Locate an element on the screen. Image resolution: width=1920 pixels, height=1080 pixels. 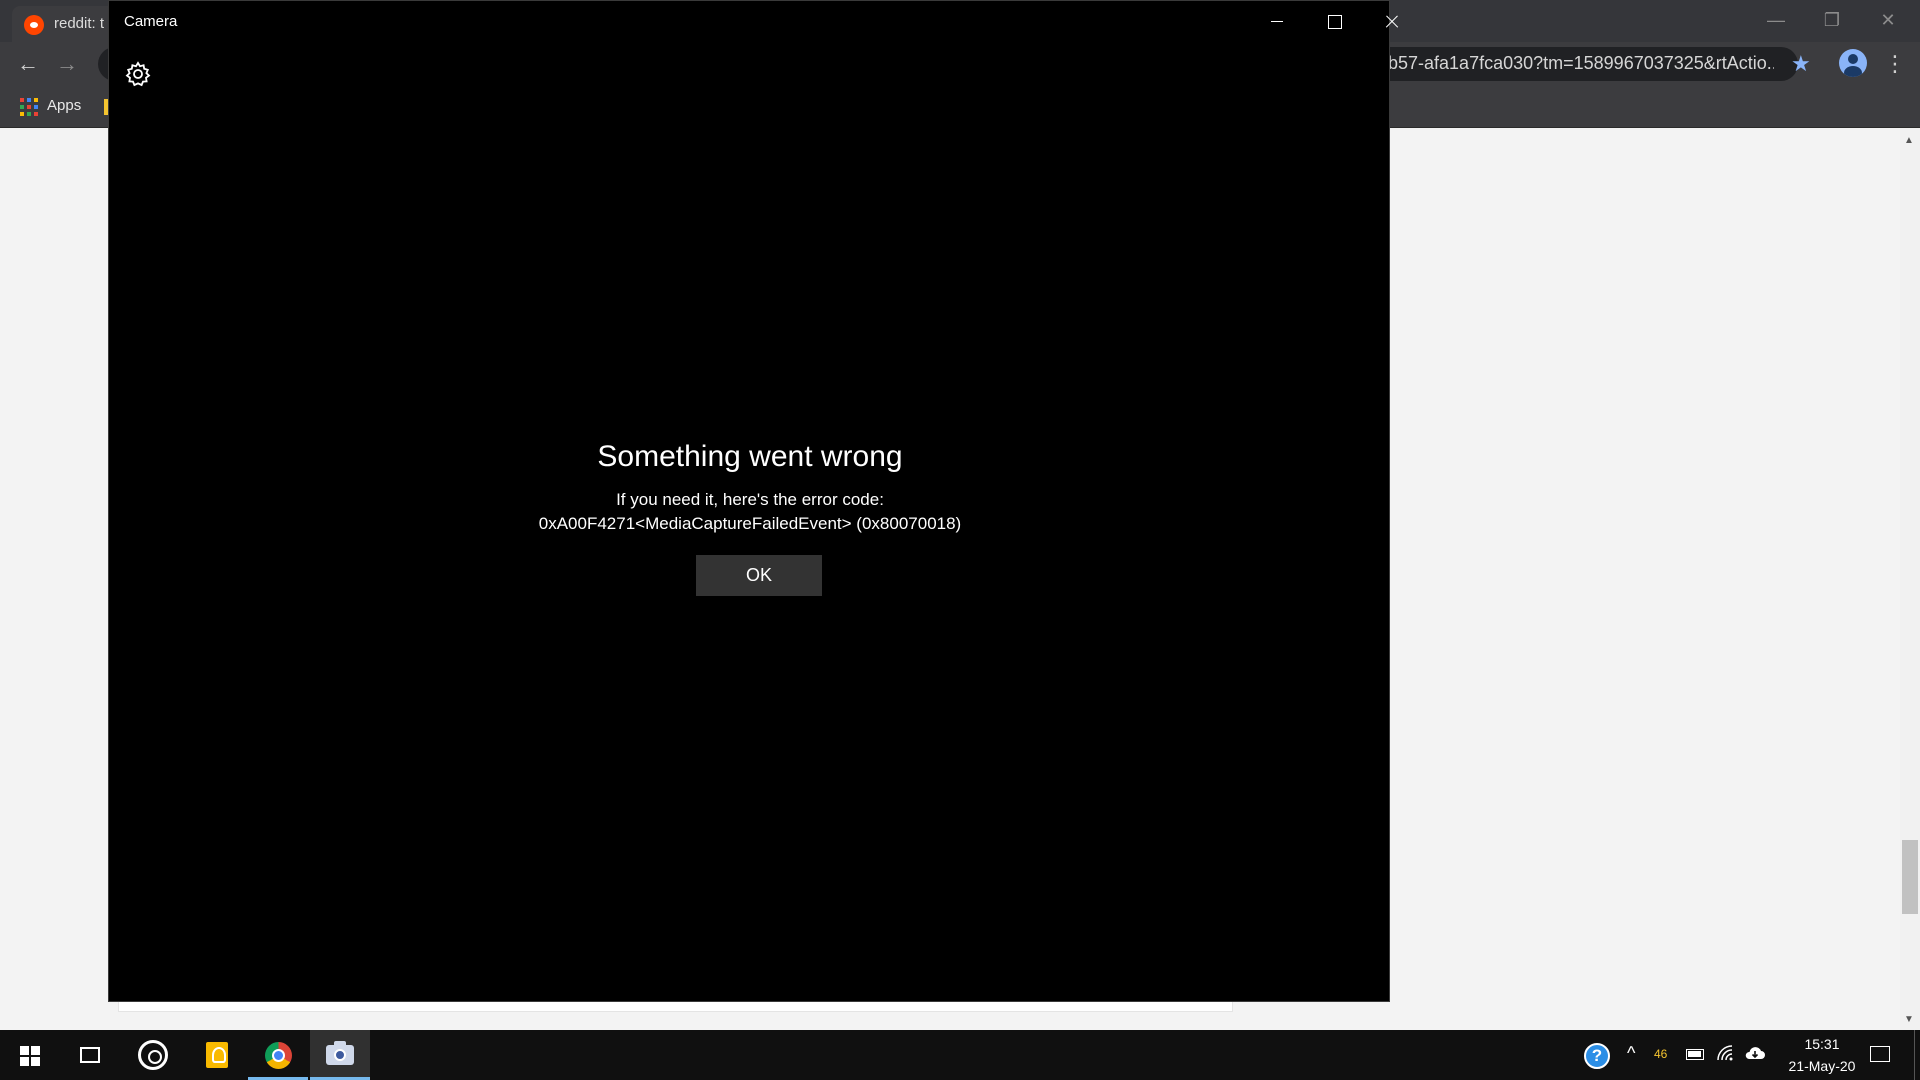
start-button is located at coordinates (30, 1055).